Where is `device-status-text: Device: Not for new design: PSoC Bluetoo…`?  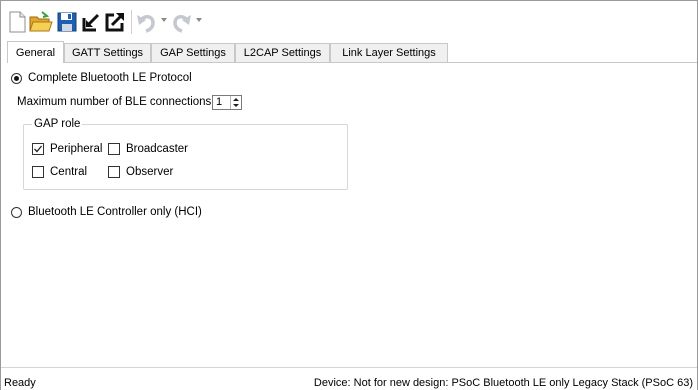 device-status-text: Device: Not for new design: PSoC Bluetoo… is located at coordinates (503, 383).